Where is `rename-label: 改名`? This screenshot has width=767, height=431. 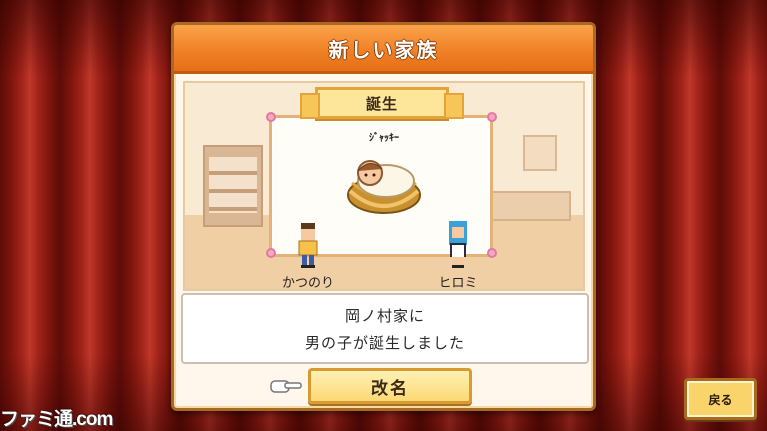 rename-label: 改名 is located at coordinates (390, 388).